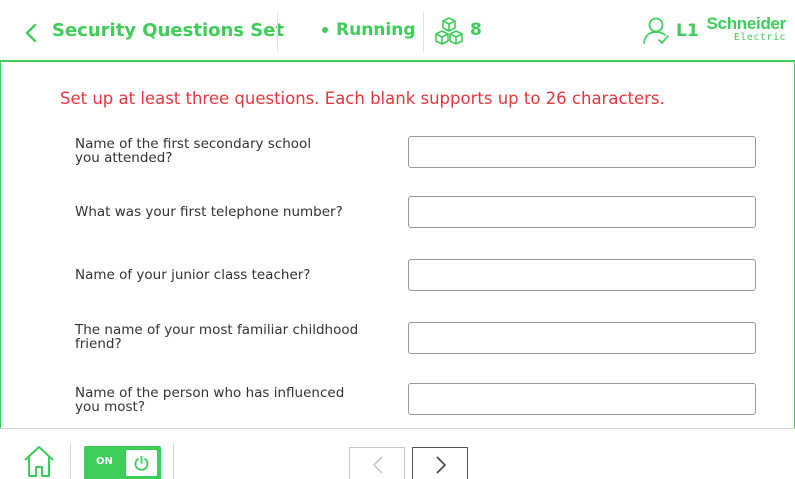 This screenshot has height=479, width=795. I want to click on footer-bar: ON, so click(397, 453).